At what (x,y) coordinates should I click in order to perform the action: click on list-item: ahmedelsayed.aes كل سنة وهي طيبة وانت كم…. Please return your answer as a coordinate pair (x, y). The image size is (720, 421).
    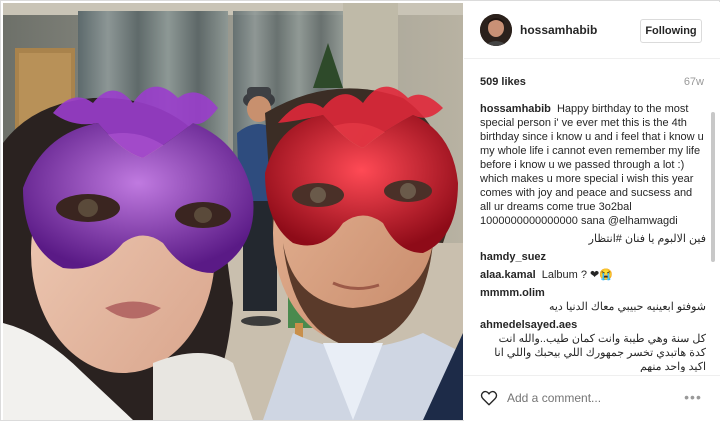
    Looking at the image, I should click on (593, 345).